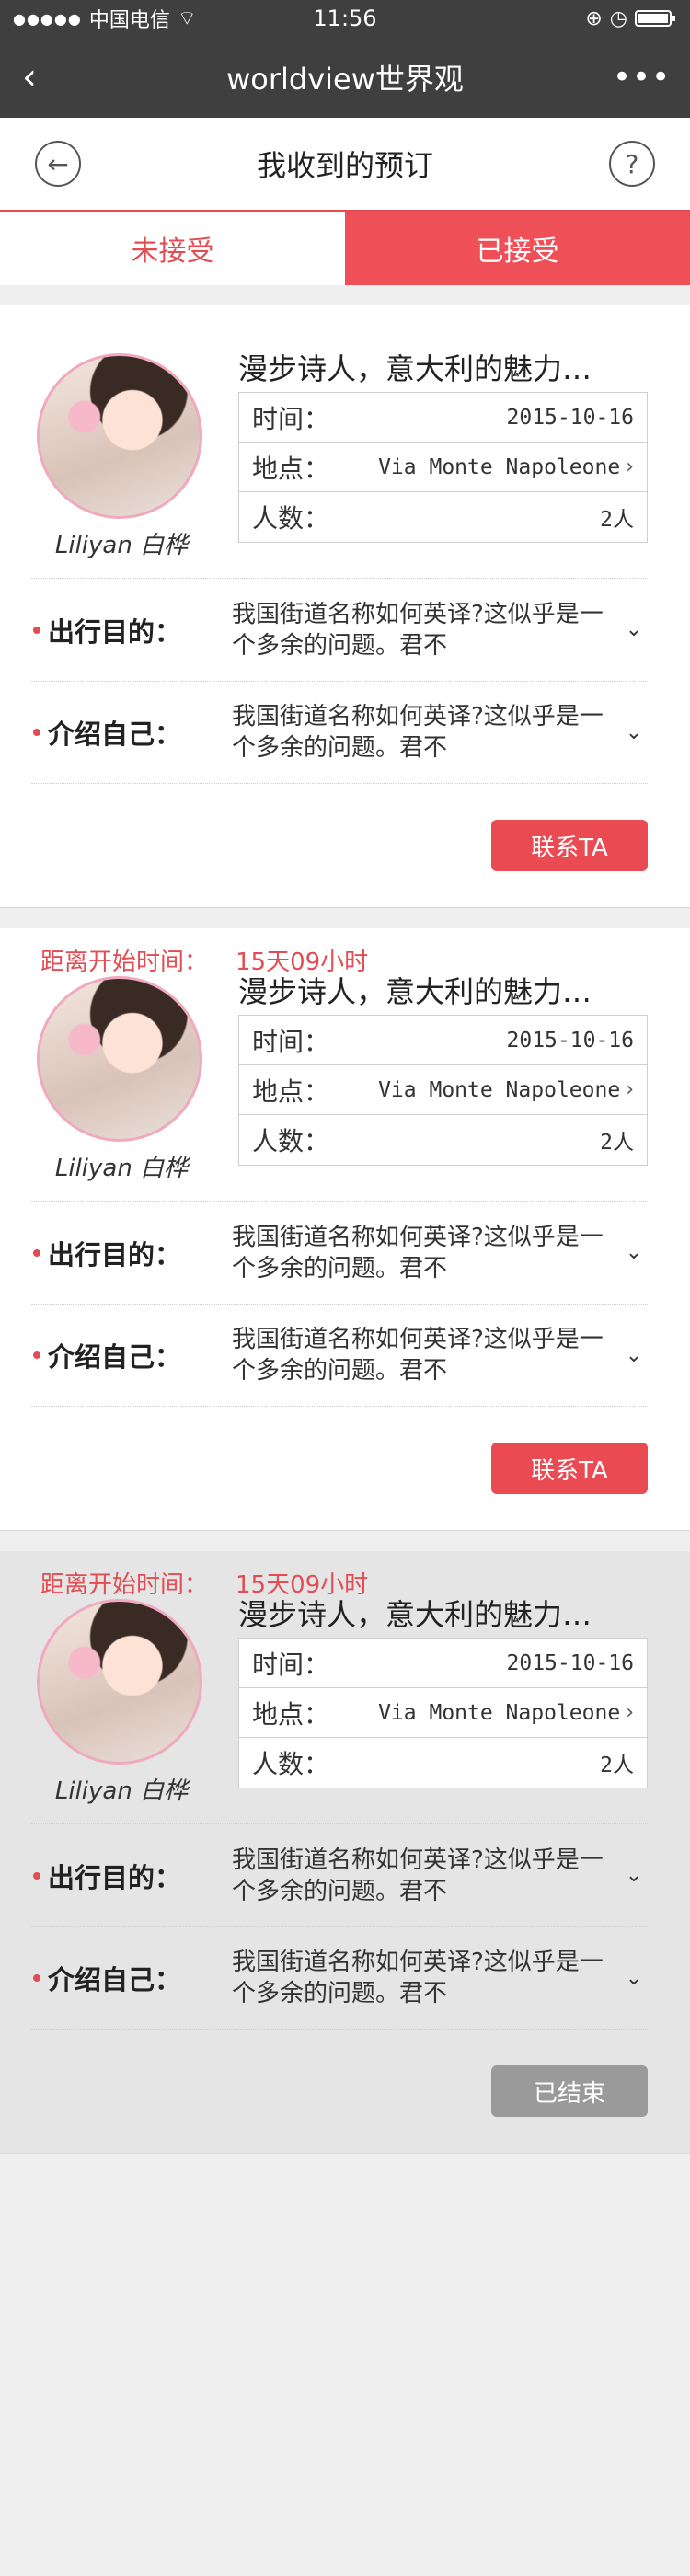  I want to click on tab-bar: 未接受 已接受, so click(345, 247).